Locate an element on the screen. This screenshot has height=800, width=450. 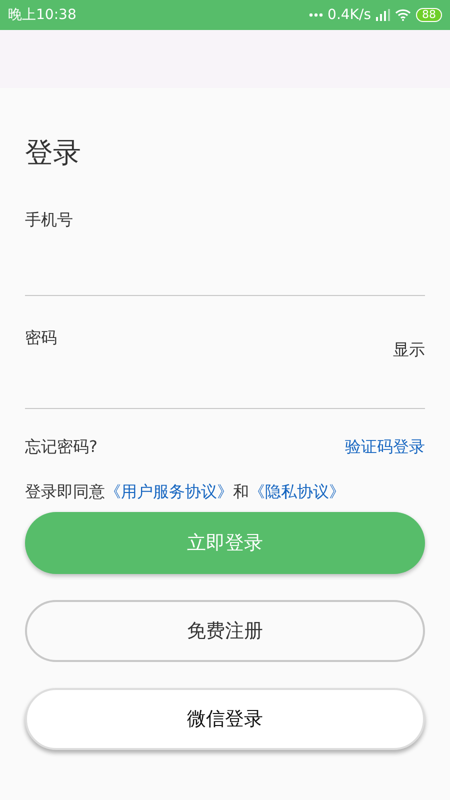
code-login-link: 验证码登录 is located at coordinates (385, 447).